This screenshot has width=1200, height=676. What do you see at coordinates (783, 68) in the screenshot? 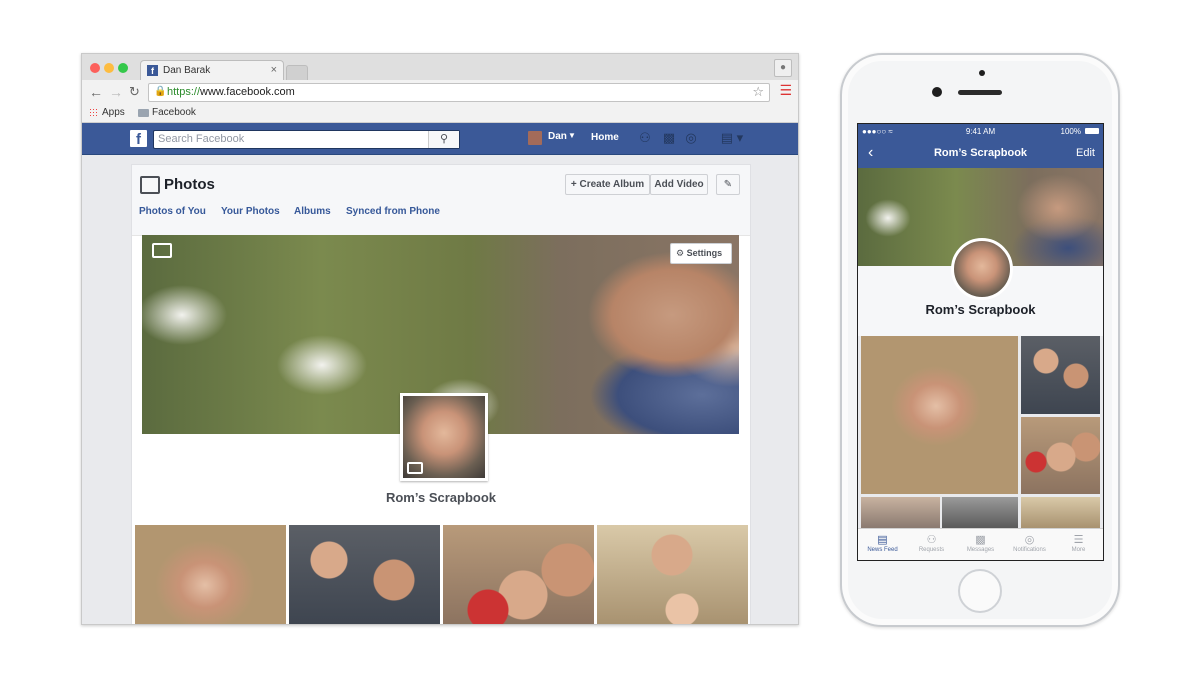
I see `user-profile-icon: ●` at bounding box center [783, 68].